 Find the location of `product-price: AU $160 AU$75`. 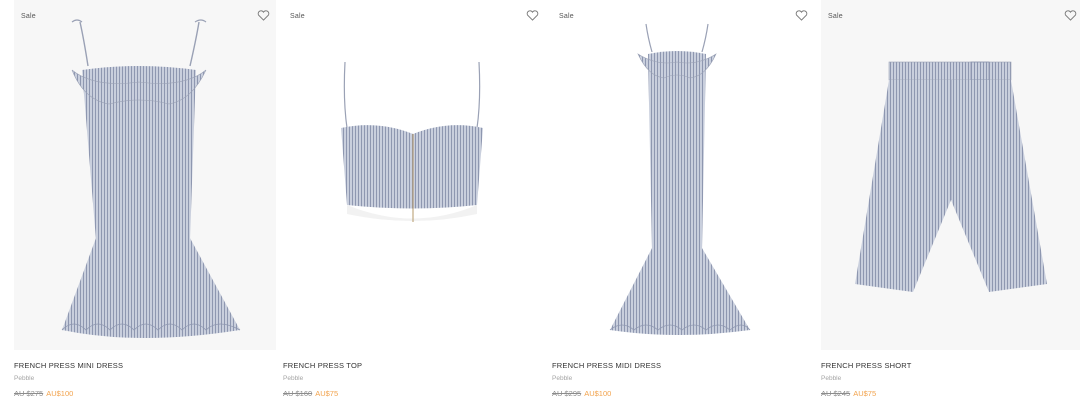

product-price: AU $160 AU$75 is located at coordinates (310, 393).